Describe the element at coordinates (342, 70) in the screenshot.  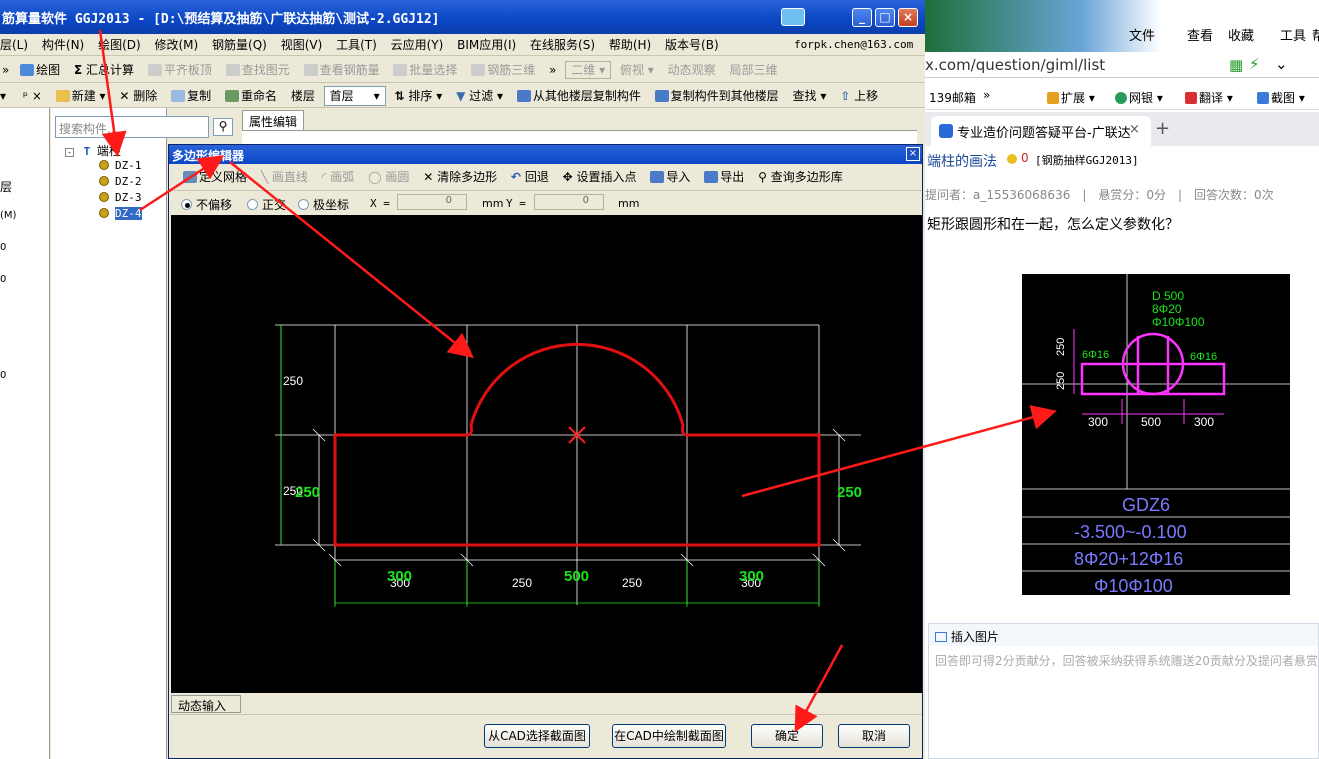
I see `view-rebar-button: 查看钢筋量` at that location.